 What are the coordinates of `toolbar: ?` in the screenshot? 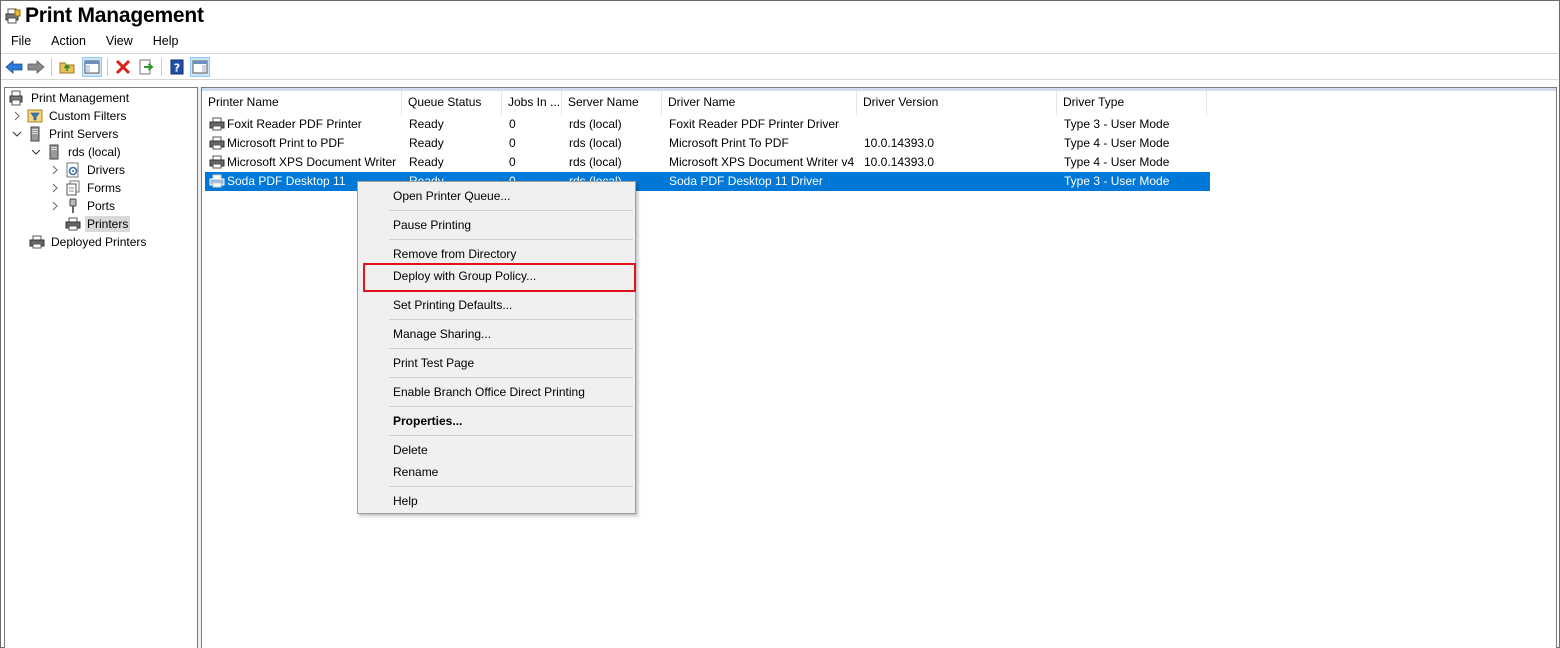 It's located at (779, 66).